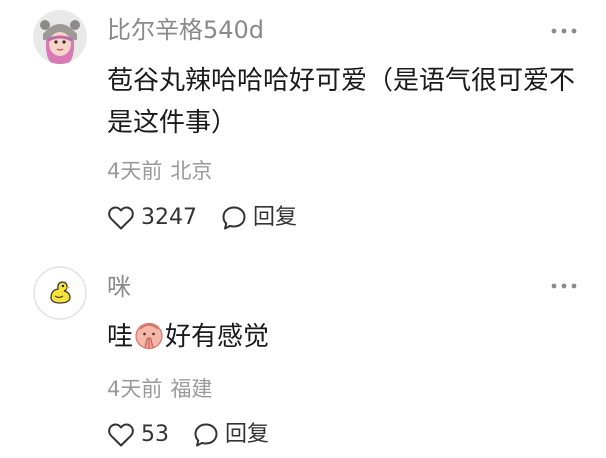 This screenshot has height=458, width=606. What do you see at coordinates (155, 434) in the screenshot?
I see `like-count: 53` at bounding box center [155, 434].